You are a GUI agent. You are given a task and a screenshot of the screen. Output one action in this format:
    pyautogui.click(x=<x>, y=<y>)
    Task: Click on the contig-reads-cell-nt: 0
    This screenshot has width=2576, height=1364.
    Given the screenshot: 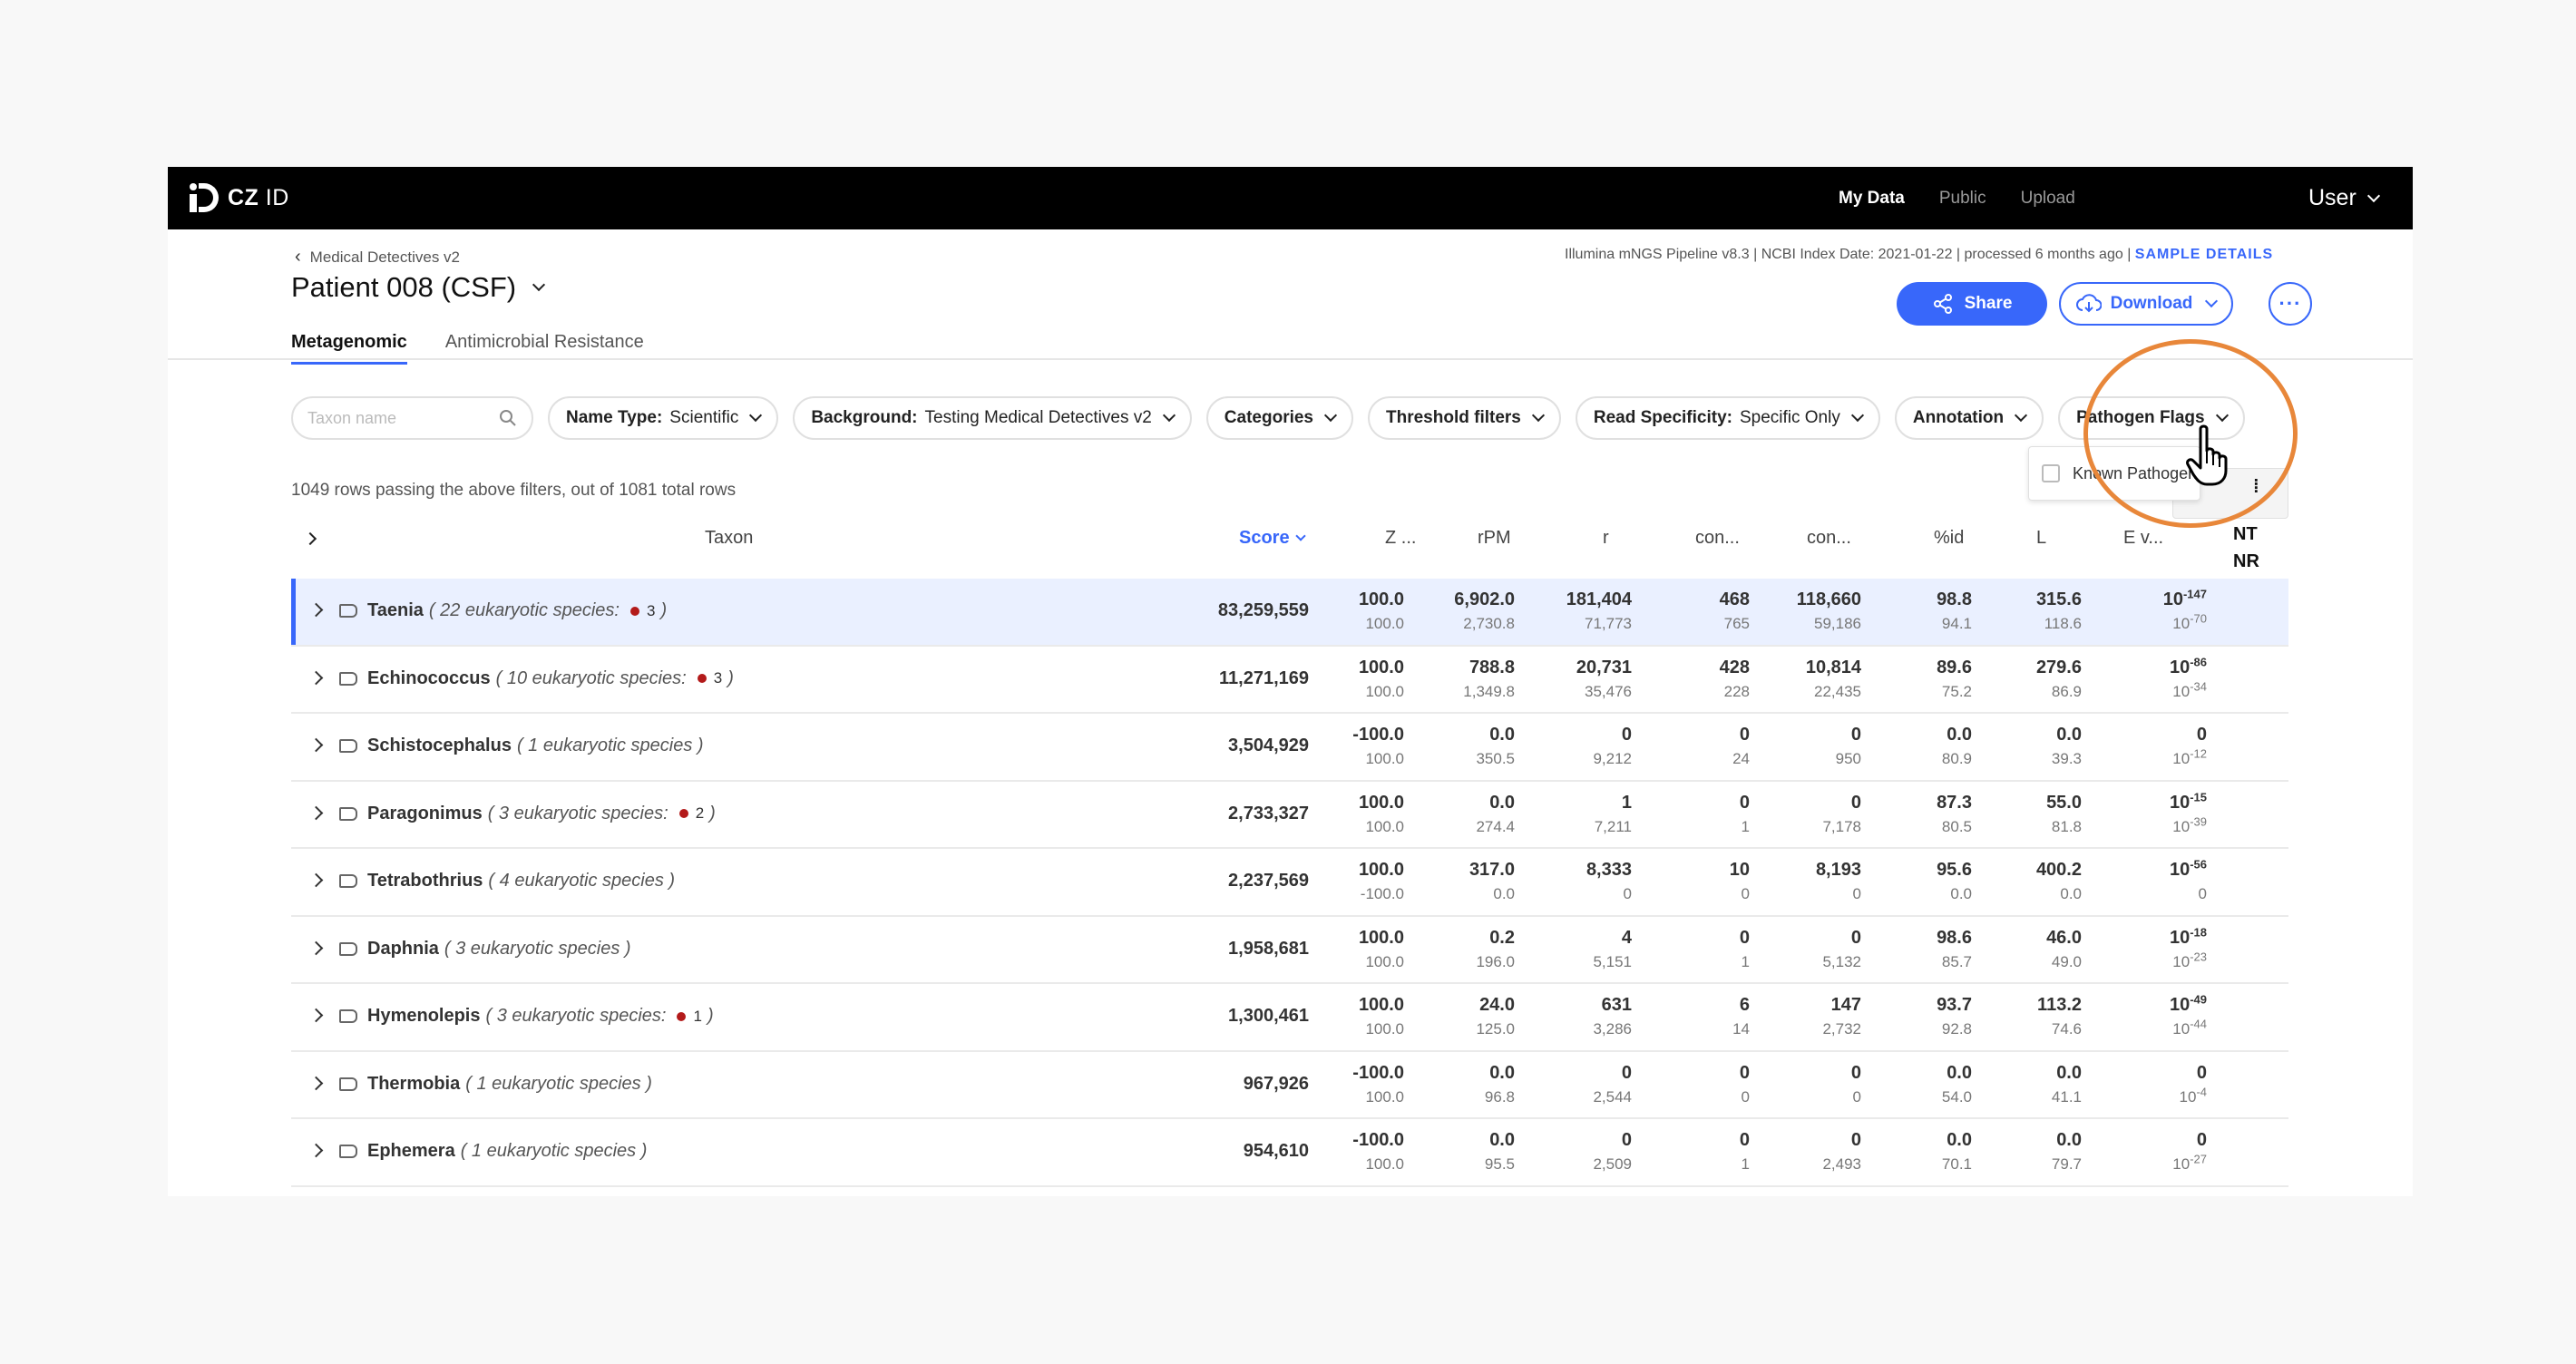 What is the action you would take?
    pyautogui.click(x=1855, y=1072)
    